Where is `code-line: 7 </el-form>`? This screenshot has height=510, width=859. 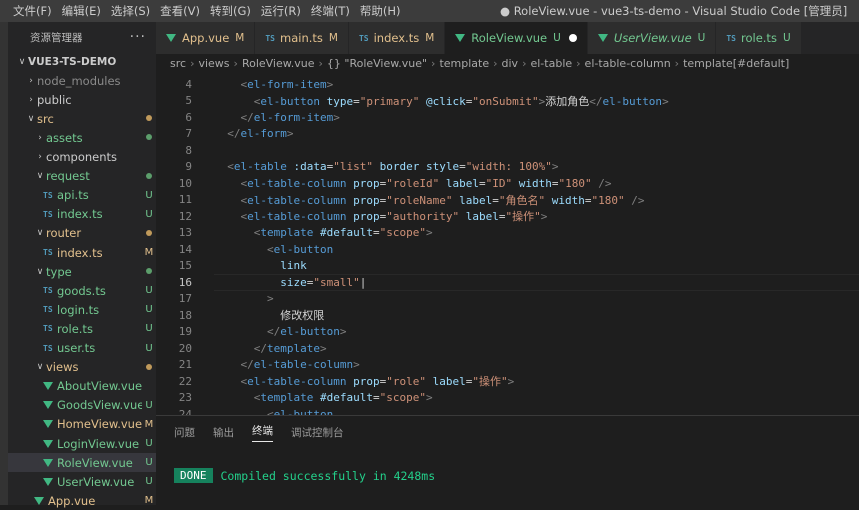
code-line: 7 </el-form> is located at coordinates (507, 134).